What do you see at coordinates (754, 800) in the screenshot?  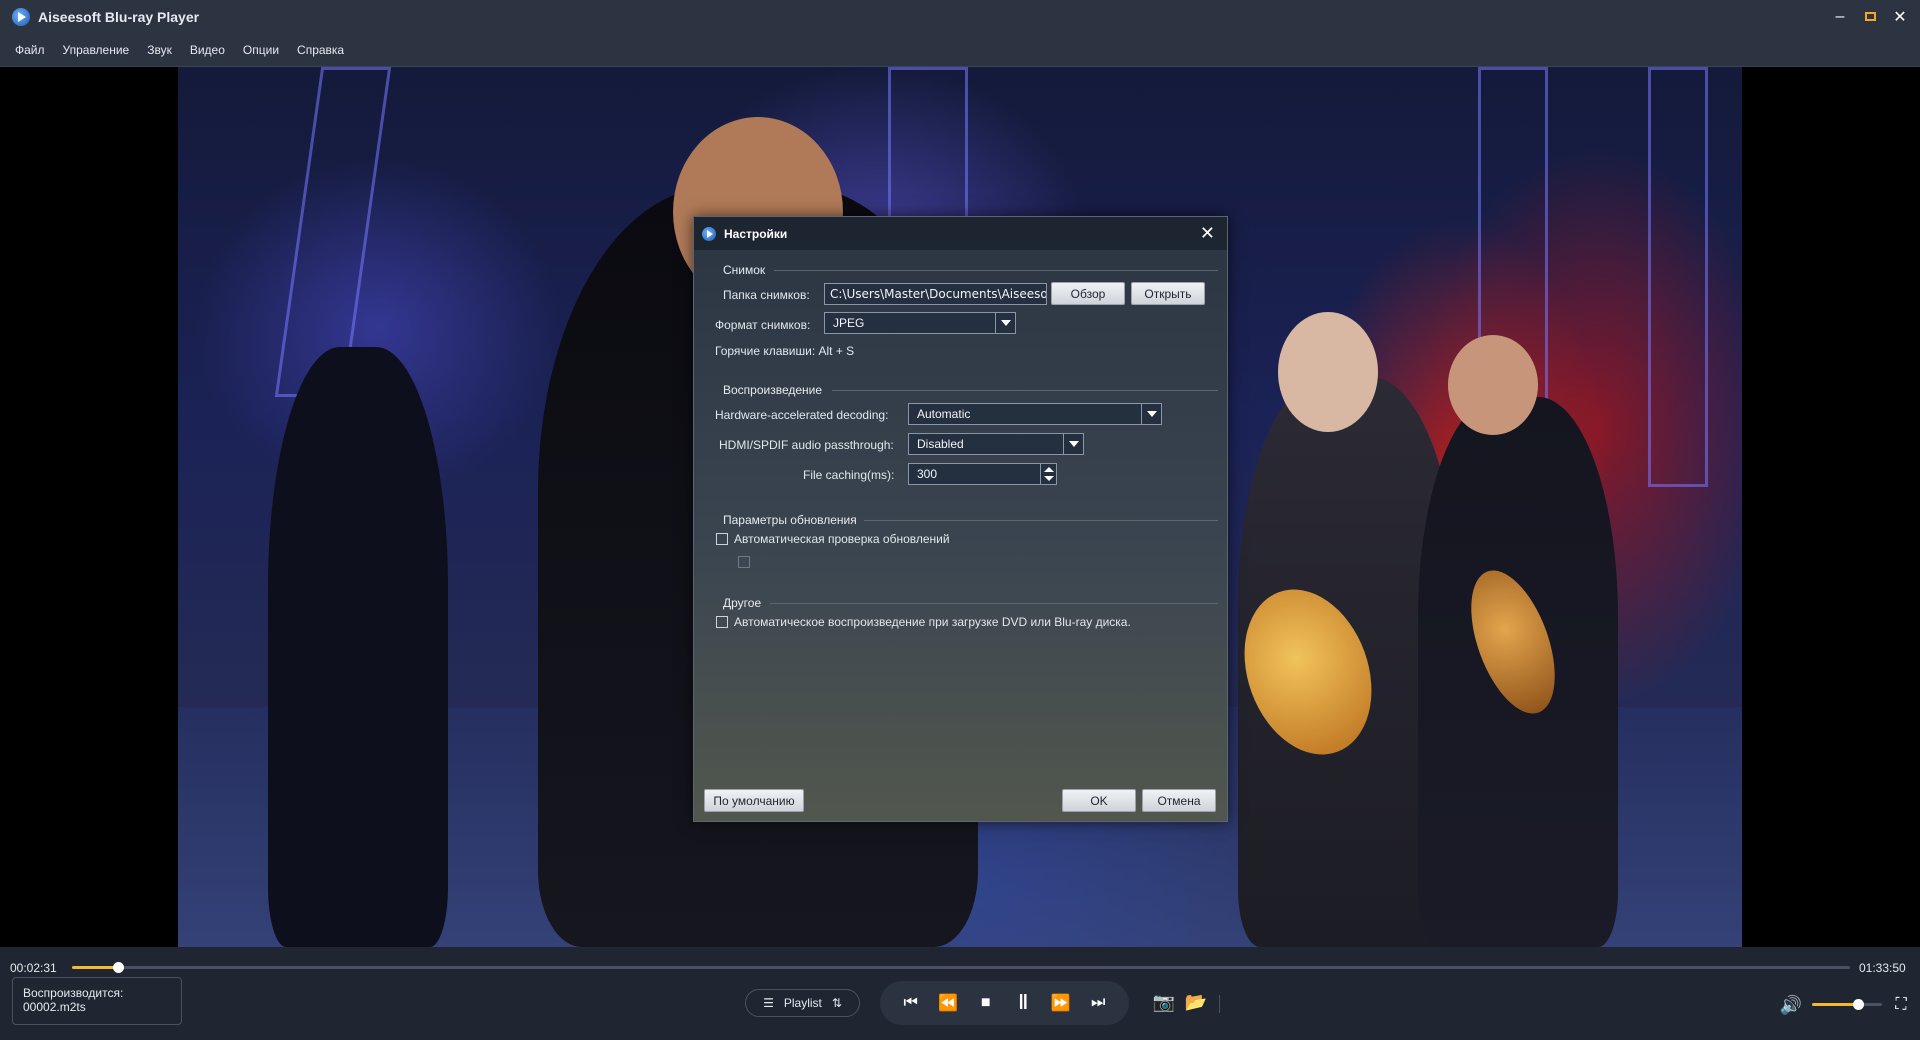 I see `default-button: По умолчанию` at bounding box center [754, 800].